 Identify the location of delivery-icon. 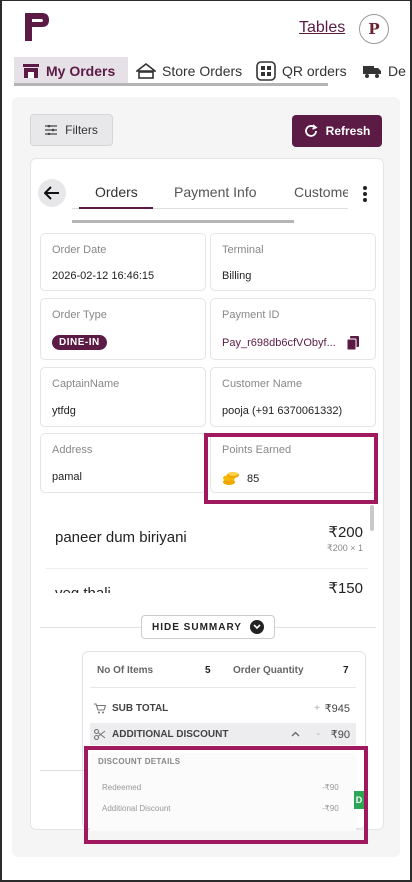
(372, 72).